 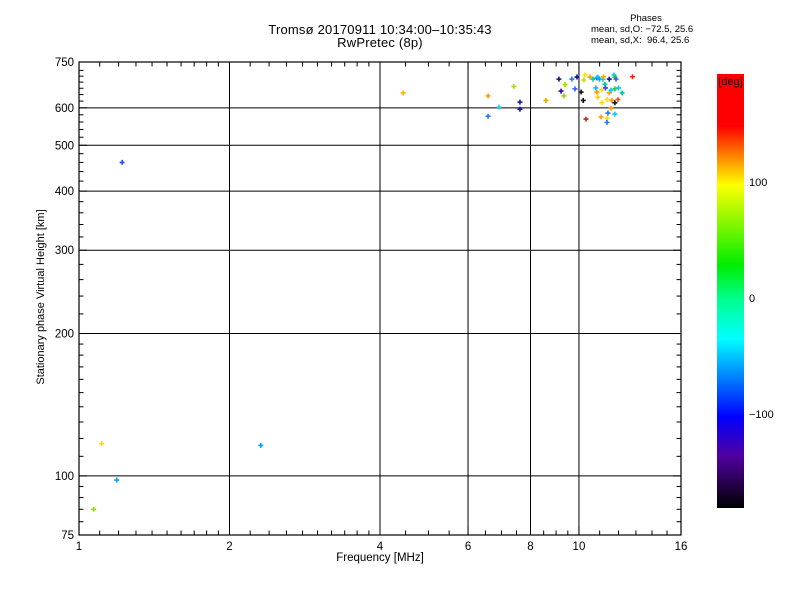 What do you see at coordinates (761, 414) in the screenshot?
I see `colorbar-tick-label: −100` at bounding box center [761, 414].